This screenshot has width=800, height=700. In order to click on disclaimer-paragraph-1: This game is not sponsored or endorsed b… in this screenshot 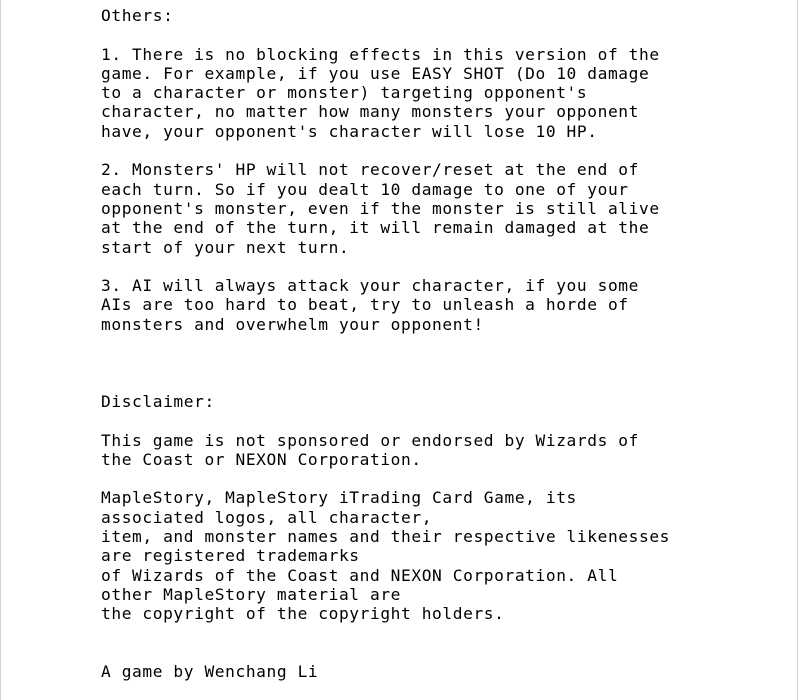, I will do `click(421, 450)`.